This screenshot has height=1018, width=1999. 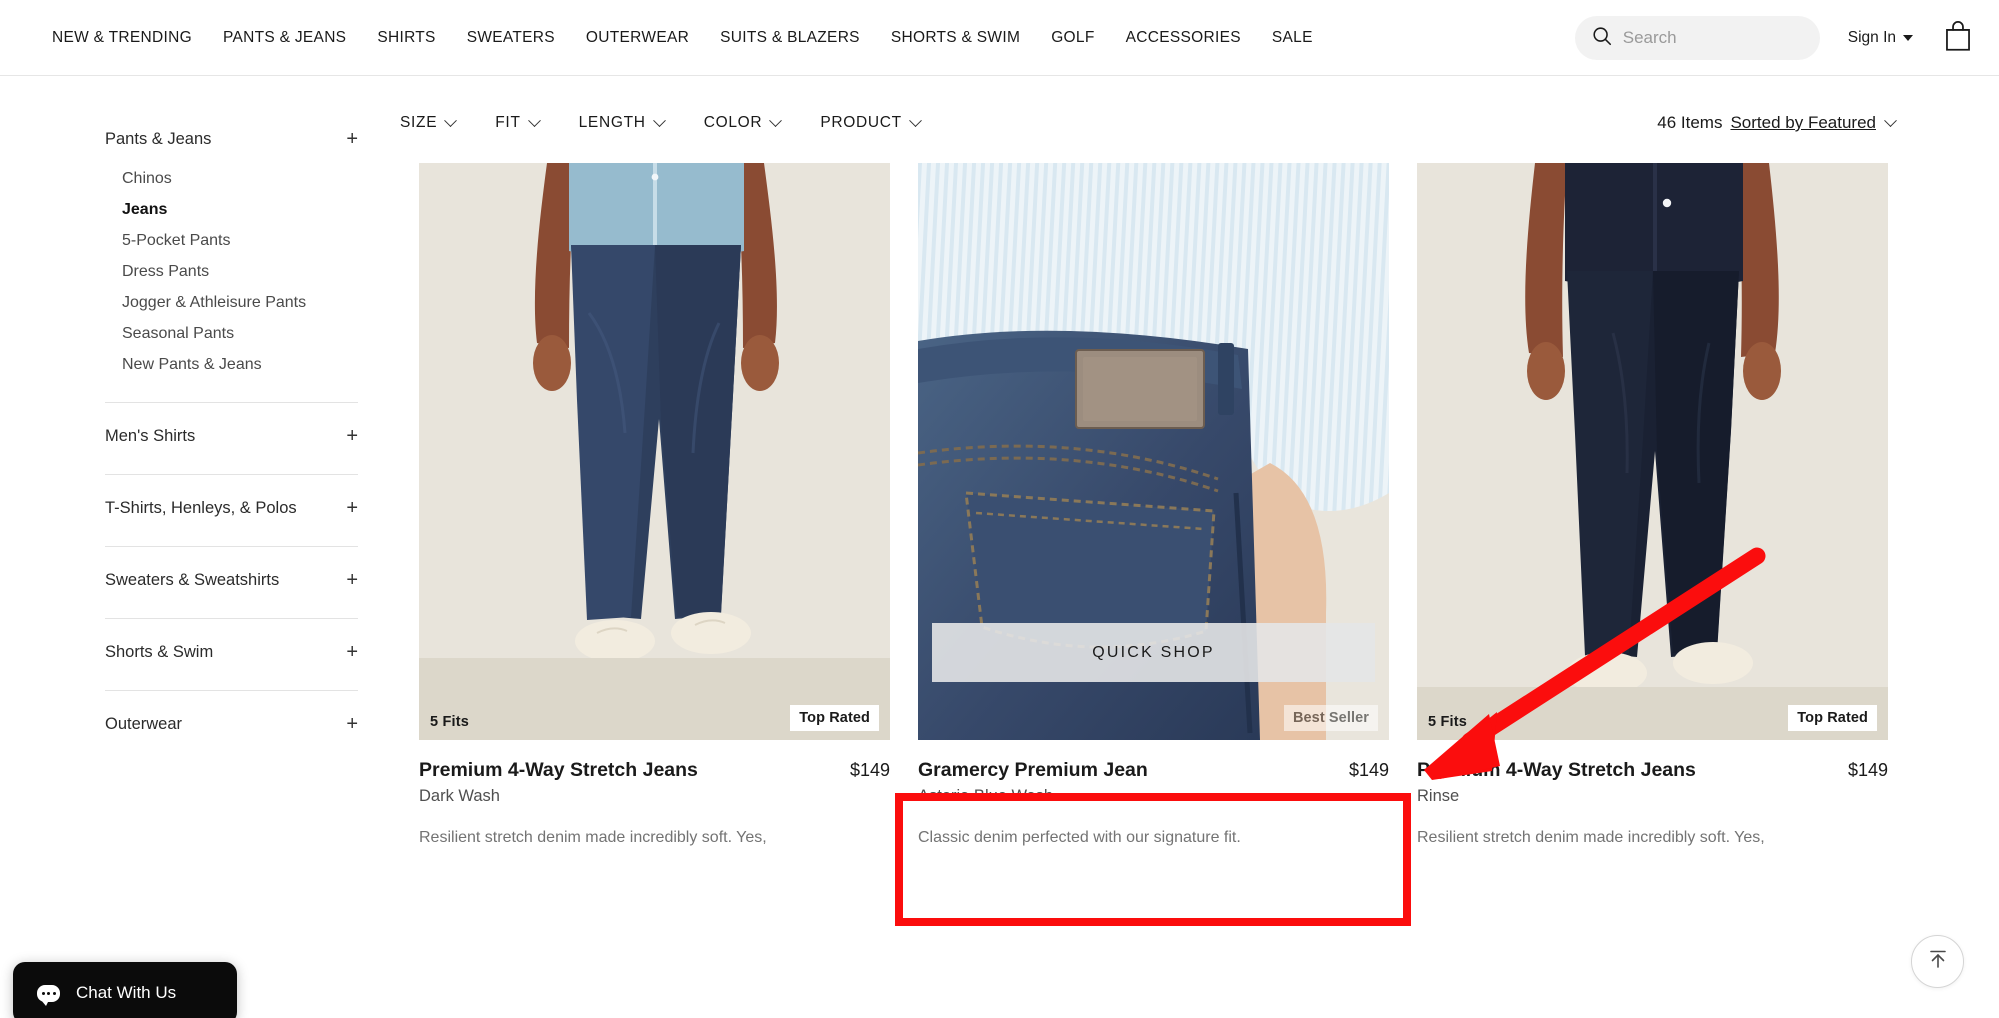 What do you see at coordinates (955, 38) in the screenshot?
I see `nav-shorts-swim: SHORTS & SWIM` at bounding box center [955, 38].